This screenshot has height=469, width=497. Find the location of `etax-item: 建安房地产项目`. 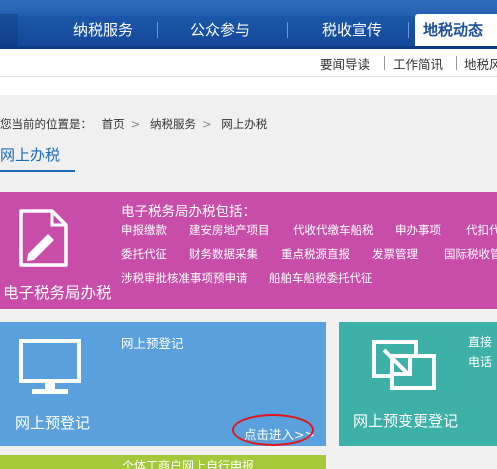

etax-item: 建安房地产项目 is located at coordinates (229, 230).